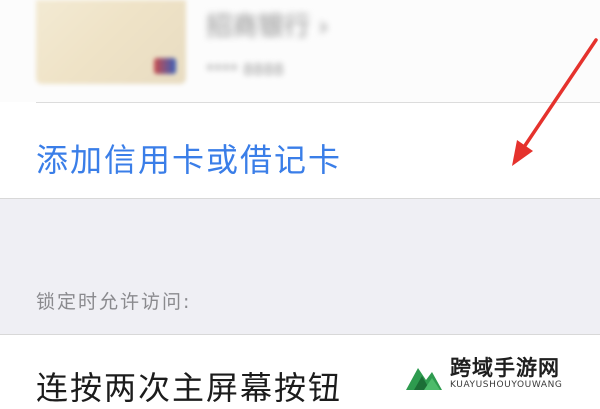 This screenshot has width=600, height=409. Describe the element at coordinates (189, 158) in the screenshot. I see `add-card-link: 添加信用卡或借记卡` at that location.